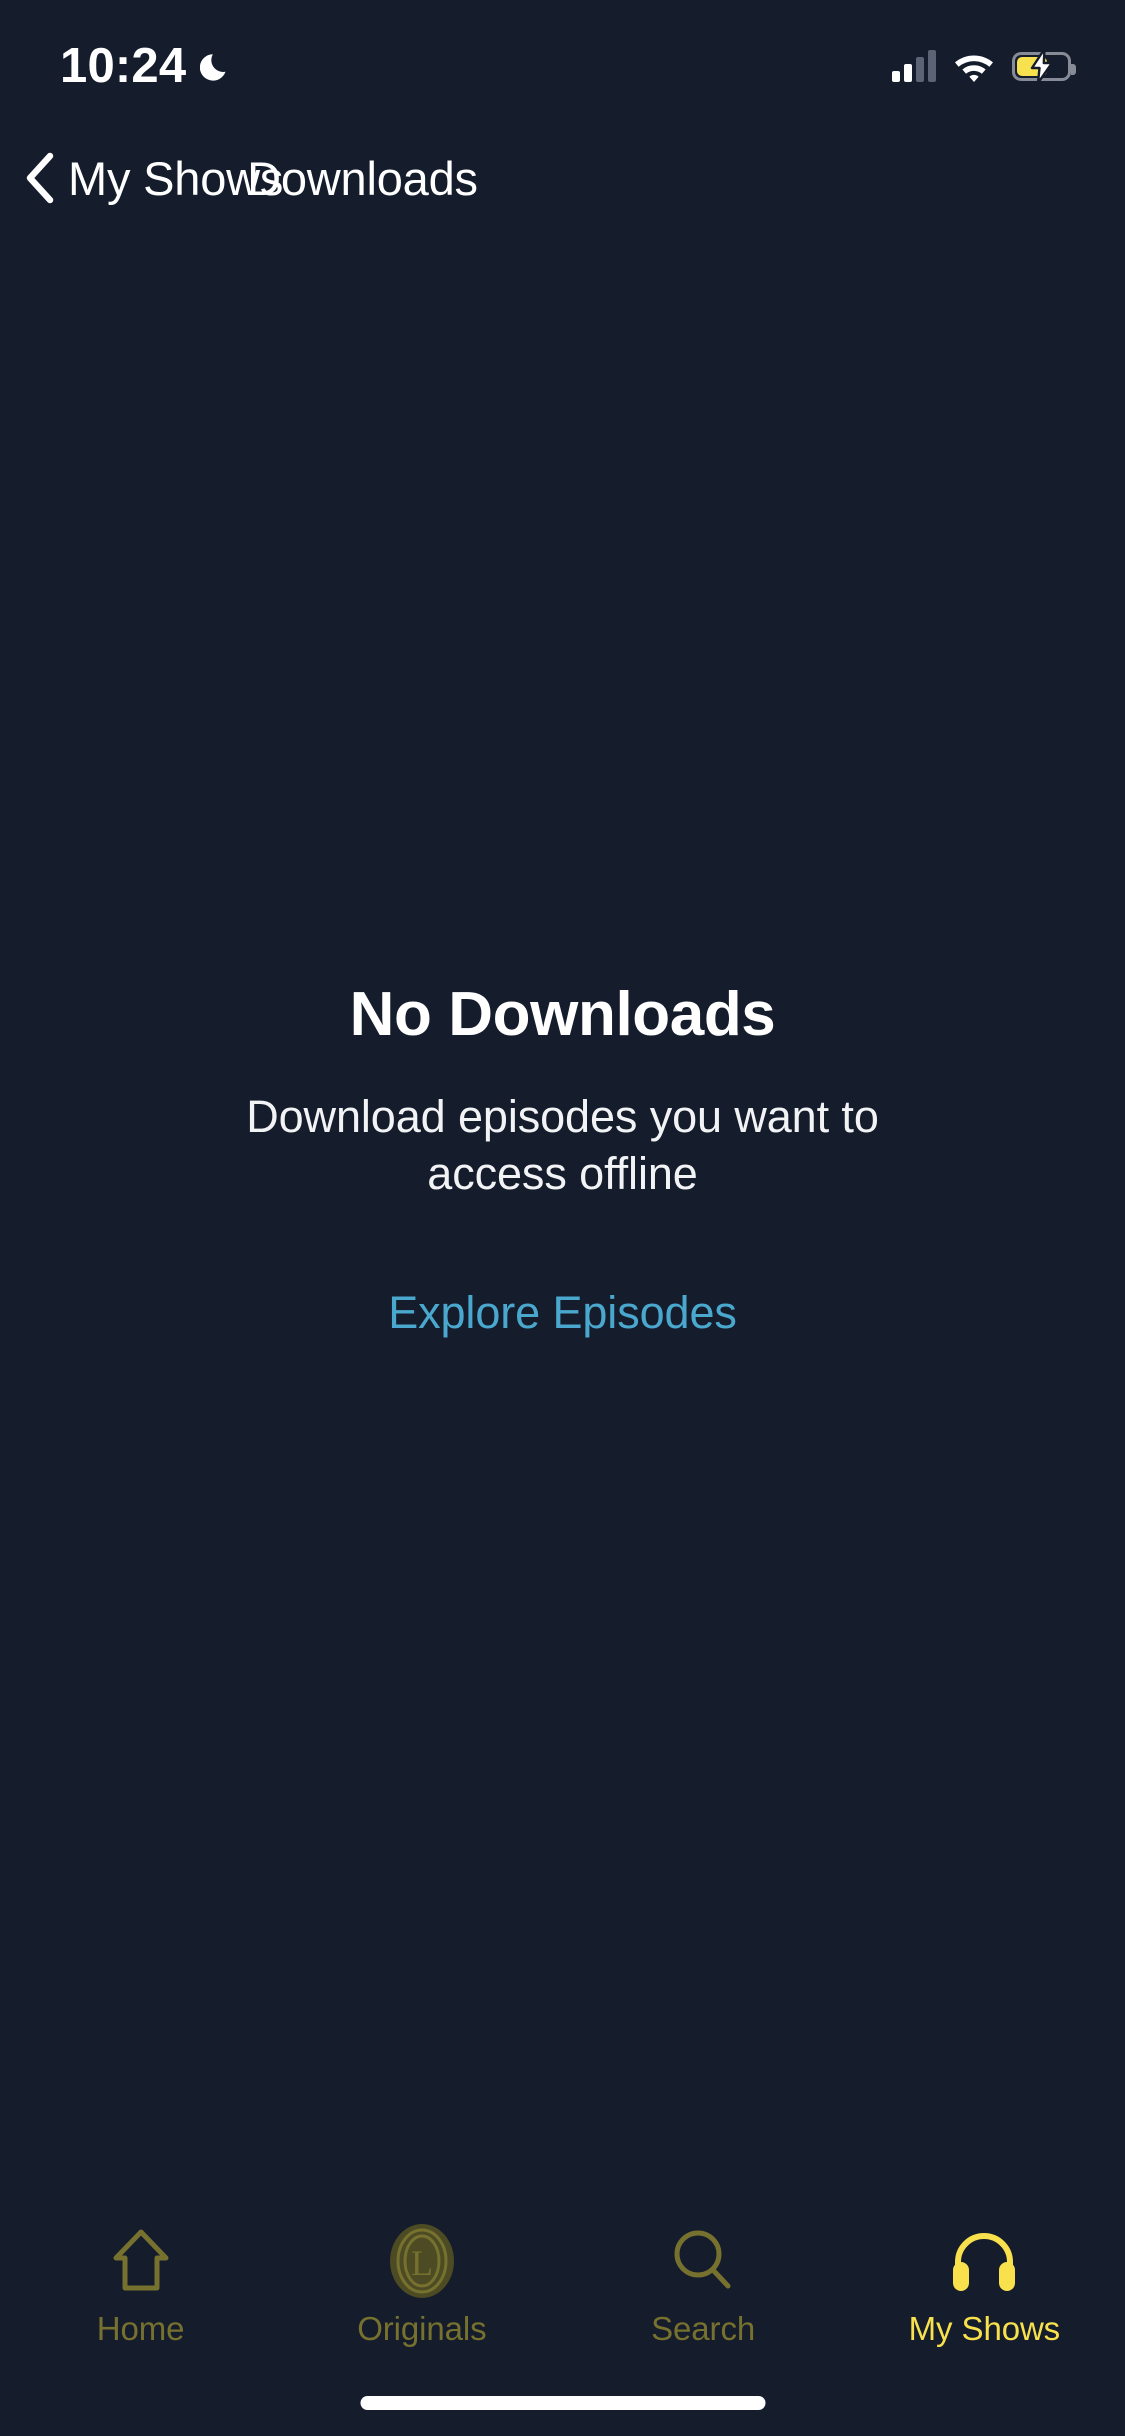 The image size is (1125, 2436). Describe the element at coordinates (140, 2328) in the screenshot. I see `tab-home-label: Home` at that location.